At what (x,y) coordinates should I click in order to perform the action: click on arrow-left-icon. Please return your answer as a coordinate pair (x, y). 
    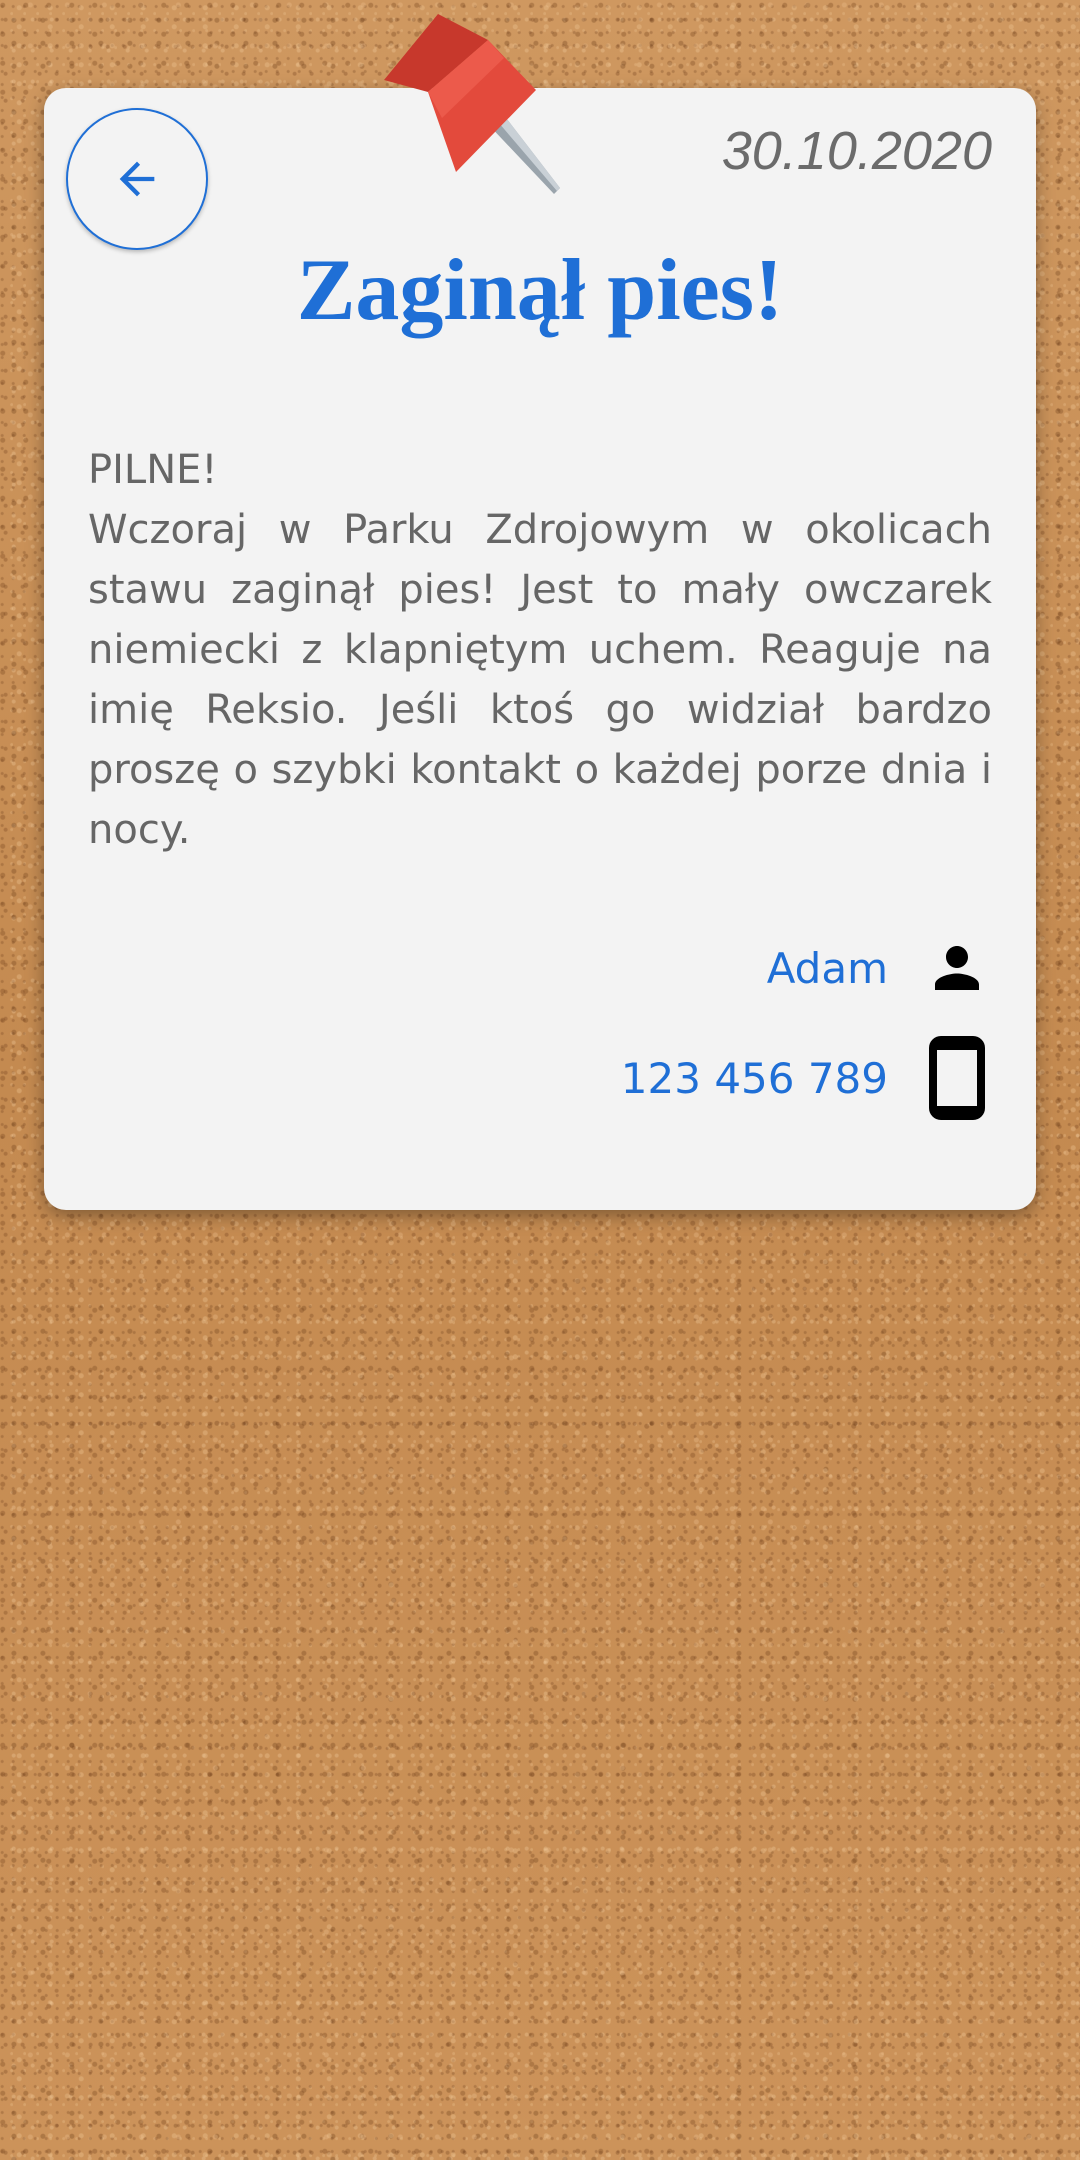
    Looking at the image, I should click on (137, 179).